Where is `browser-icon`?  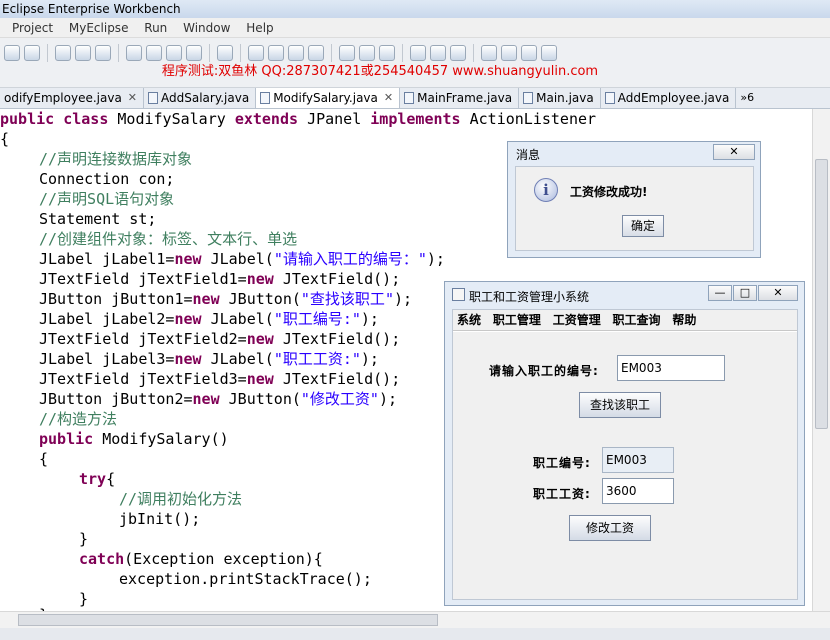 browser-icon is located at coordinates (194, 53).